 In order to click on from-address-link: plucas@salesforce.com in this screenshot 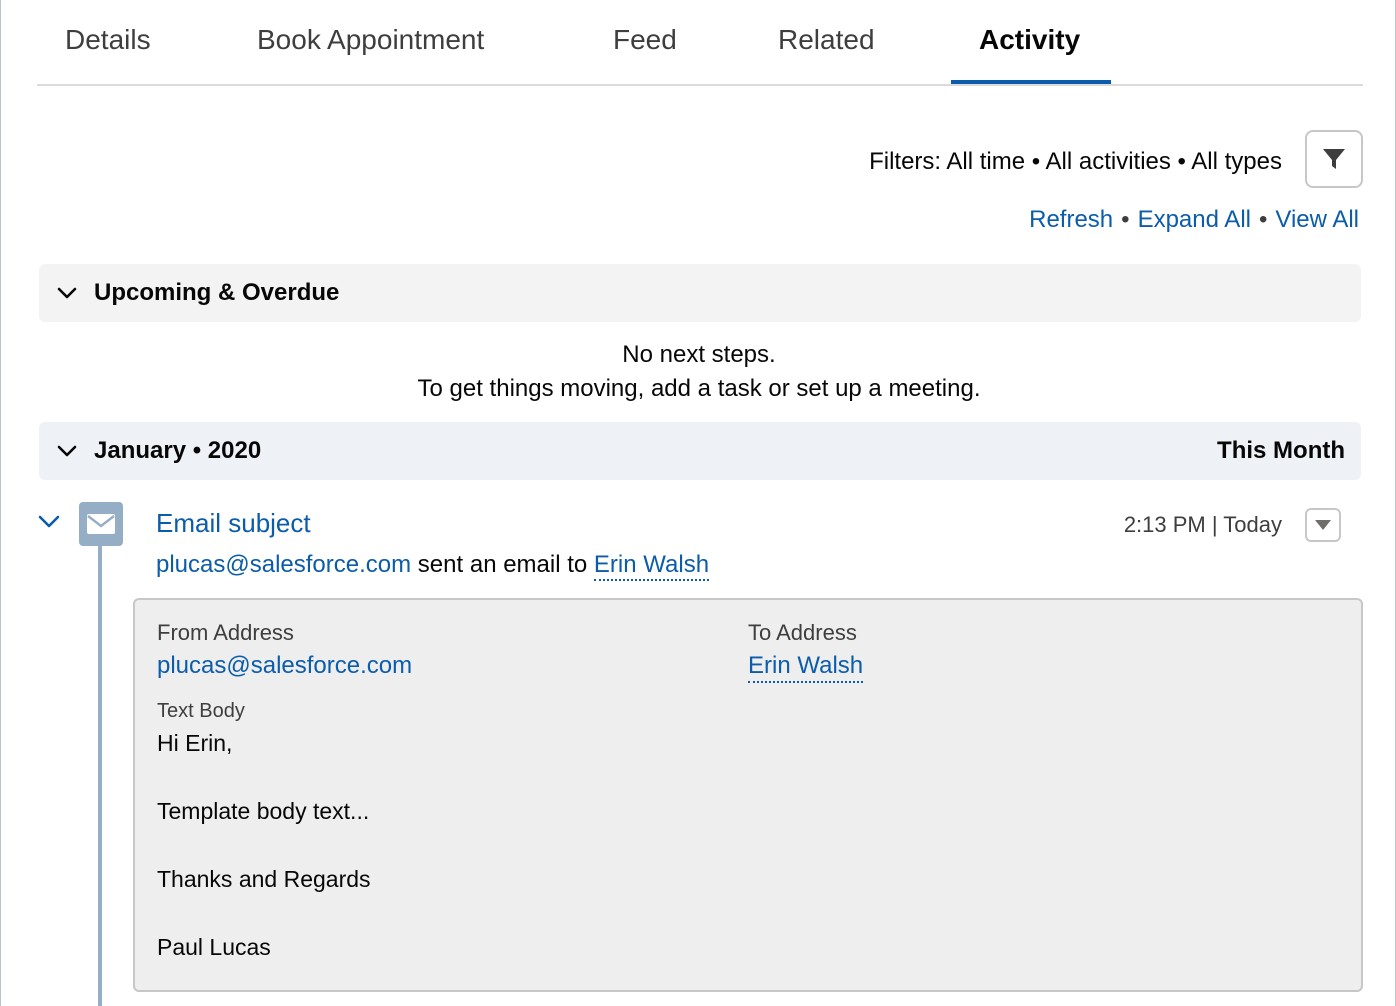, I will do `click(284, 666)`.